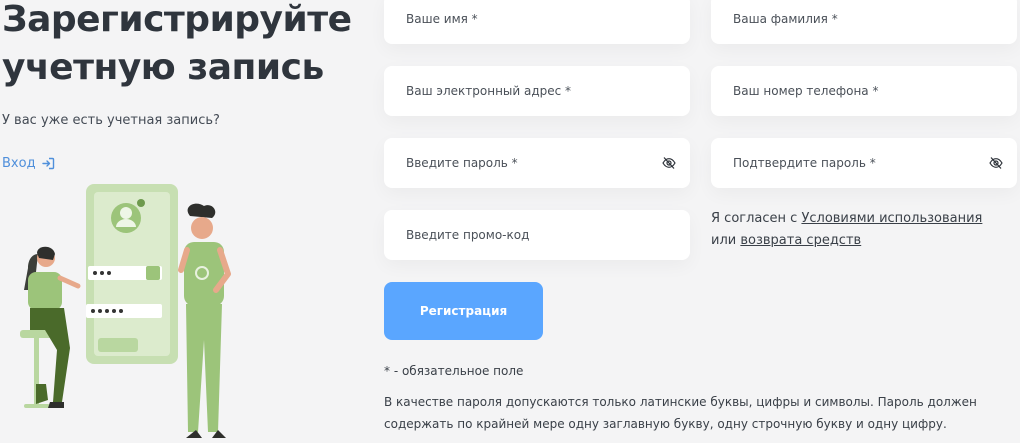  What do you see at coordinates (996, 163) in the screenshot?
I see `hide-confirm-password-icon` at bounding box center [996, 163].